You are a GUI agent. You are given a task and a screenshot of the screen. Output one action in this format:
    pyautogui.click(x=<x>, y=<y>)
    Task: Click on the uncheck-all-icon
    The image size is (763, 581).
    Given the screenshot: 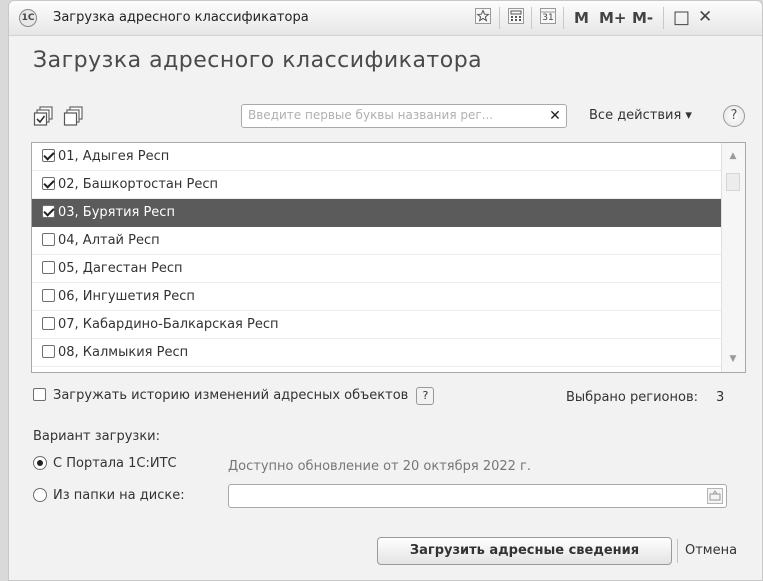 What is the action you would take?
    pyautogui.click(x=74, y=116)
    